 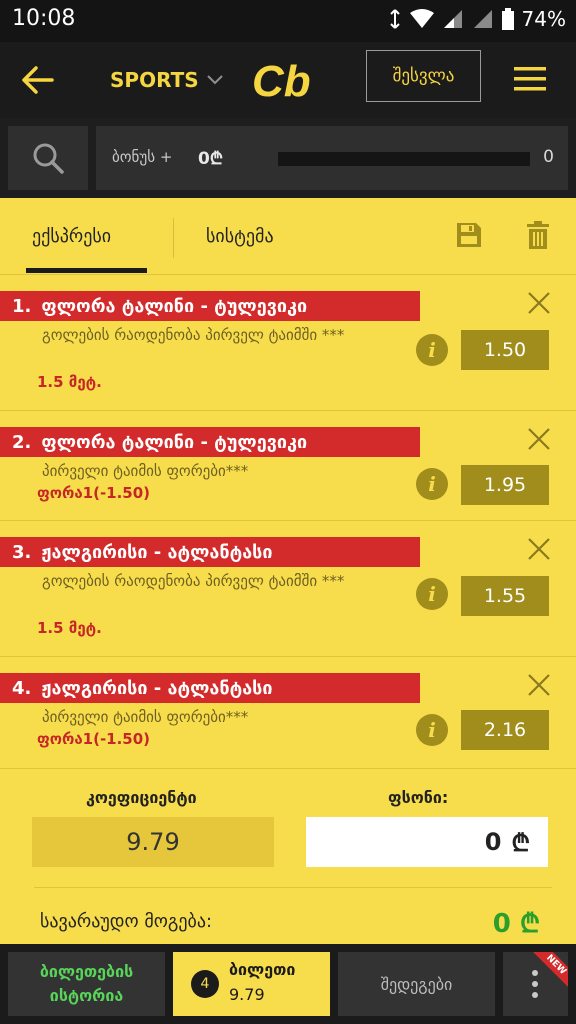 What do you see at coordinates (394, 19) in the screenshot?
I see `bluetooth-data-icon` at bounding box center [394, 19].